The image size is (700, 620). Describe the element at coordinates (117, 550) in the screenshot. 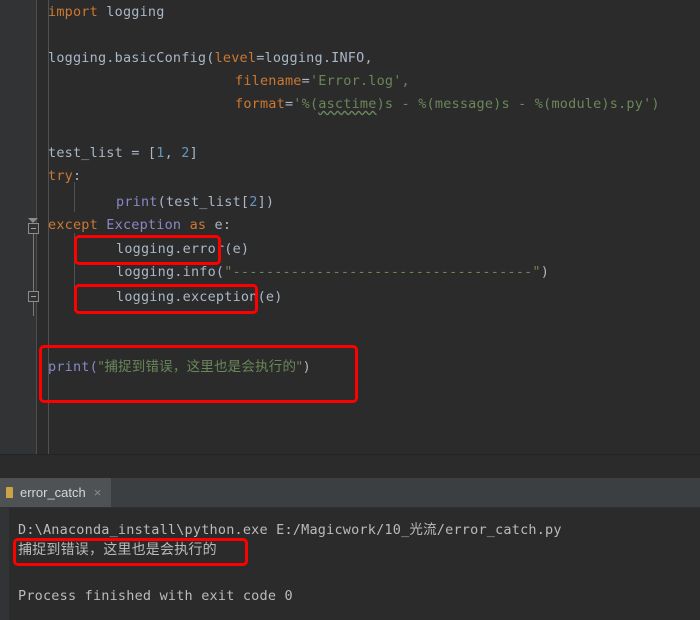

I see `console-line-program-output: 捕捉到错误，这里也是会执行的` at that location.